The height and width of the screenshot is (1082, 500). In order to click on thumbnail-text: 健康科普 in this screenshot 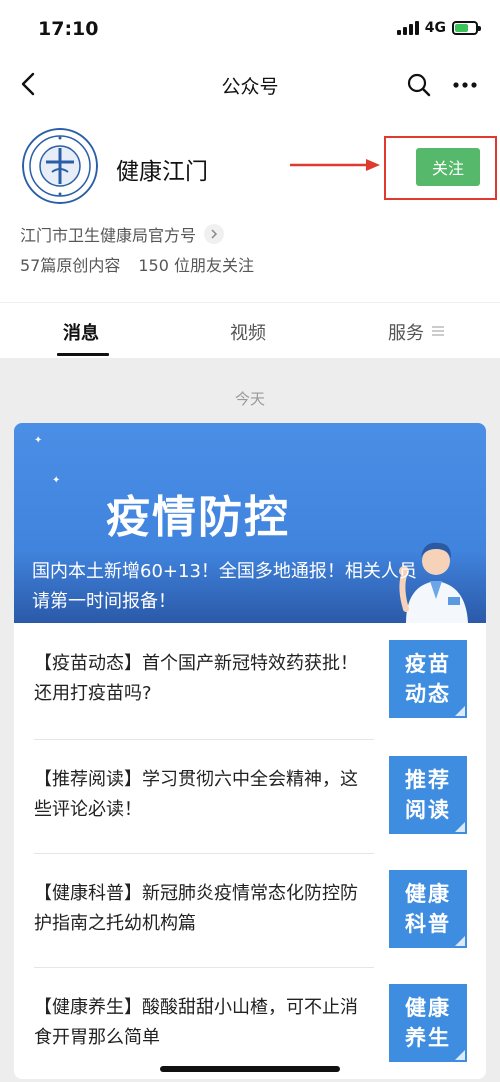, I will do `click(428, 909)`.